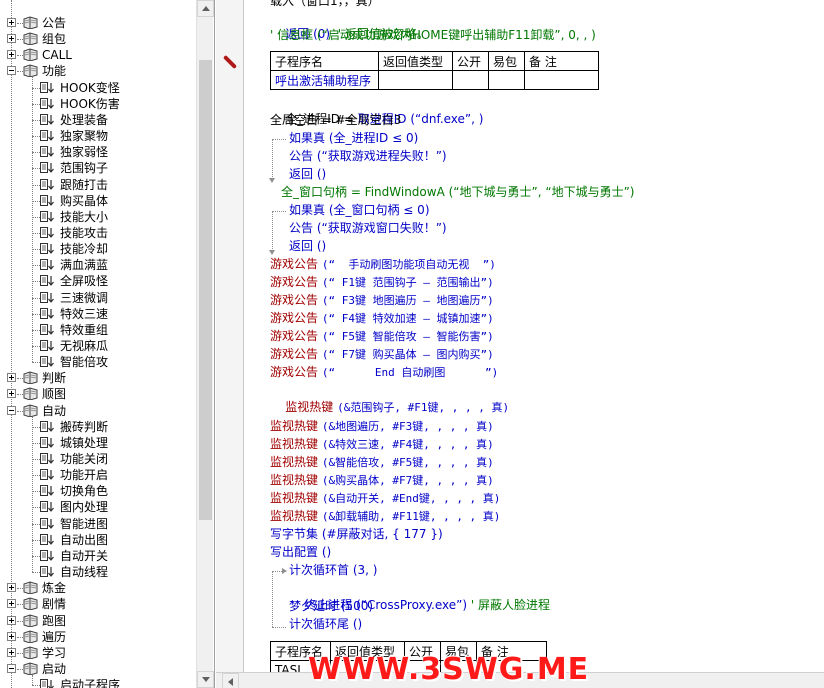 The image size is (824, 688). What do you see at coordinates (349, 25) in the screenshot?
I see `code-line-return: 返回 (0) ' 返回值被忽略。` at bounding box center [349, 25].